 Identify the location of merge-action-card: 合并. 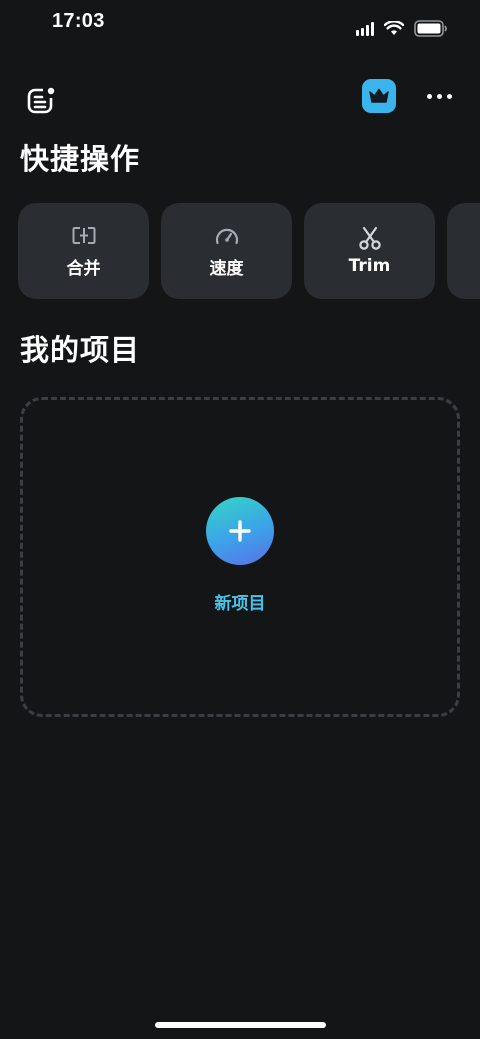
(83, 251).